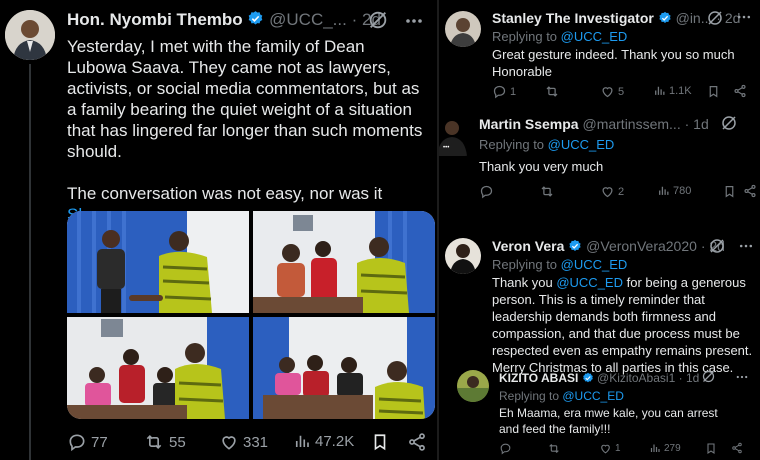 The height and width of the screenshot is (460, 760). What do you see at coordinates (335, 441) in the screenshot?
I see `view-count: 47.2K` at bounding box center [335, 441].